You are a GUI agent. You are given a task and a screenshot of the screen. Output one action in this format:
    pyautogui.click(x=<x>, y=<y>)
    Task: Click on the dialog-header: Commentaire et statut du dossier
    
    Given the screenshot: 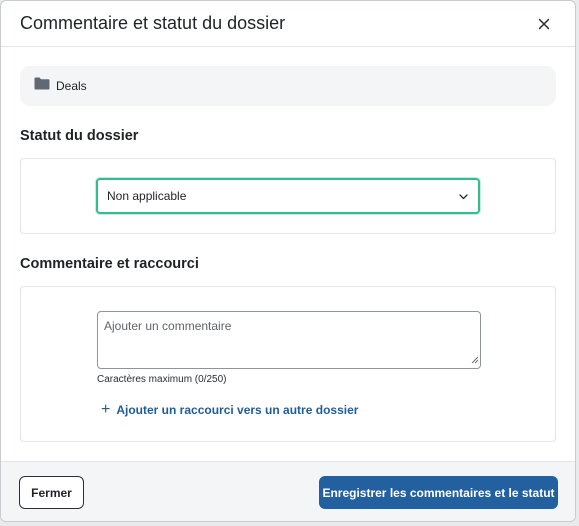 What is the action you would take?
    pyautogui.click(x=288, y=24)
    